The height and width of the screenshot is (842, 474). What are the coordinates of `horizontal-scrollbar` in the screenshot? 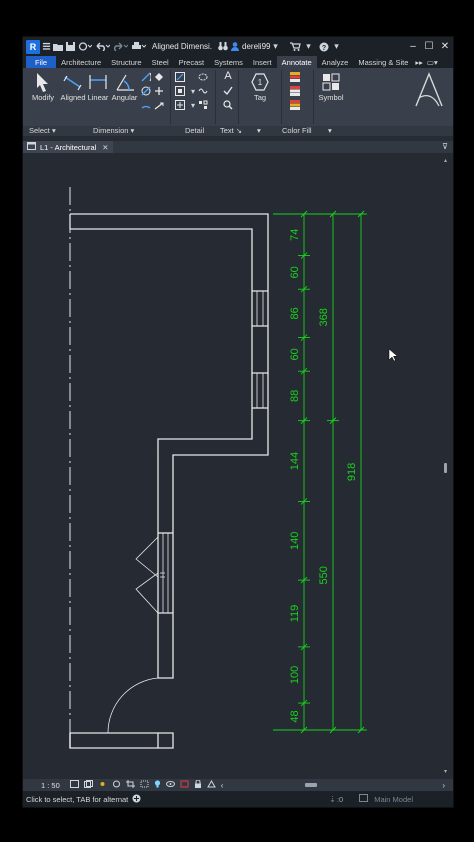 It's located at (332, 785).